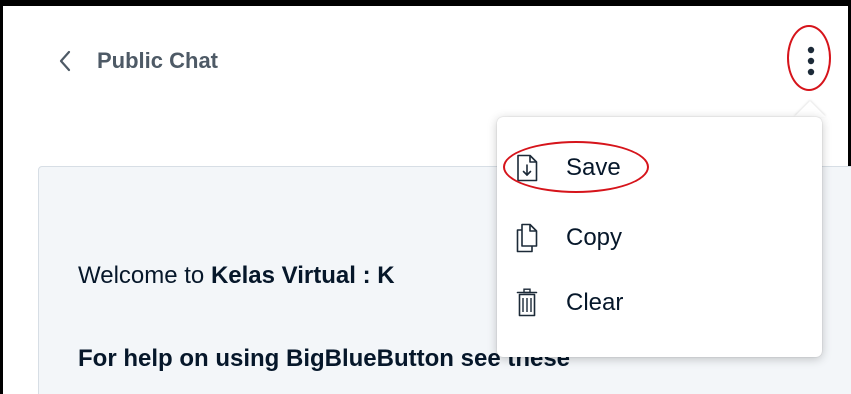  I want to click on menu-item-copy: Copy, so click(568, 238).